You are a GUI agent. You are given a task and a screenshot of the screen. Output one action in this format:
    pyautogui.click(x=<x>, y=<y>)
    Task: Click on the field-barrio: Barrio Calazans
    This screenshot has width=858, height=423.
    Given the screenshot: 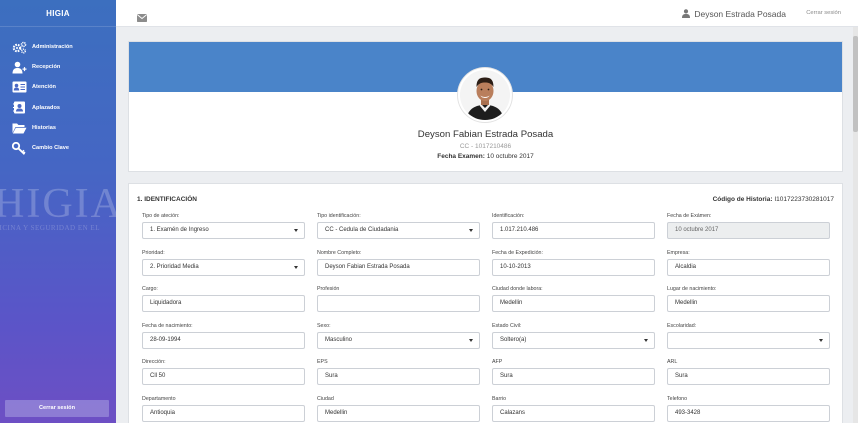 What is the action you would take?
    pyautogui.click(x=573, y=409)
    